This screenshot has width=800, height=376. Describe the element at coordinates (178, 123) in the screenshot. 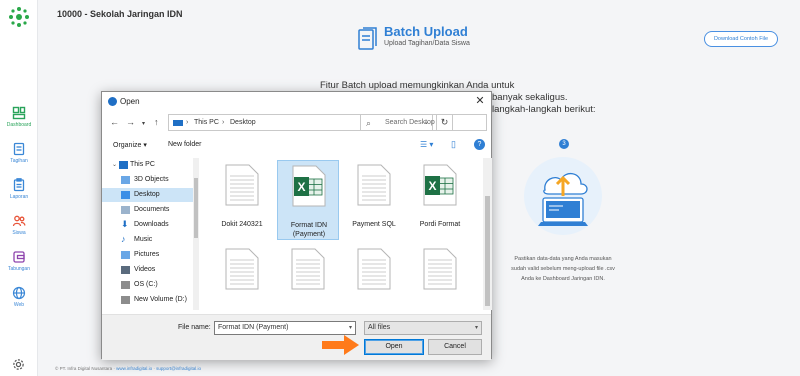

I see `computer-icon` at that location.